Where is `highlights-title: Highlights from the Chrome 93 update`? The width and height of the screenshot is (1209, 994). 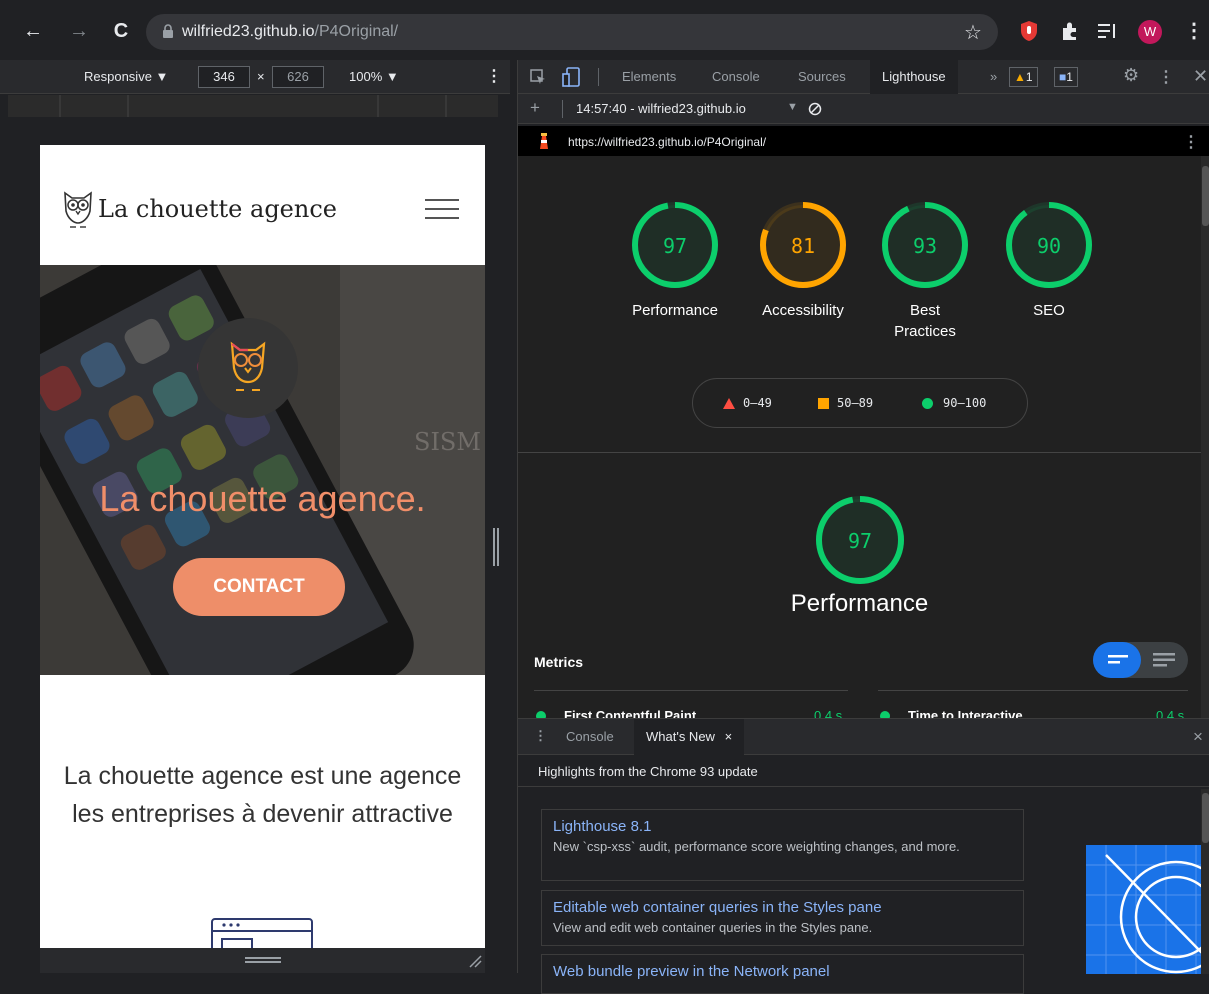 highlights-title: Highlights from the Chrome 93 update is located at coordinates (648, 771).